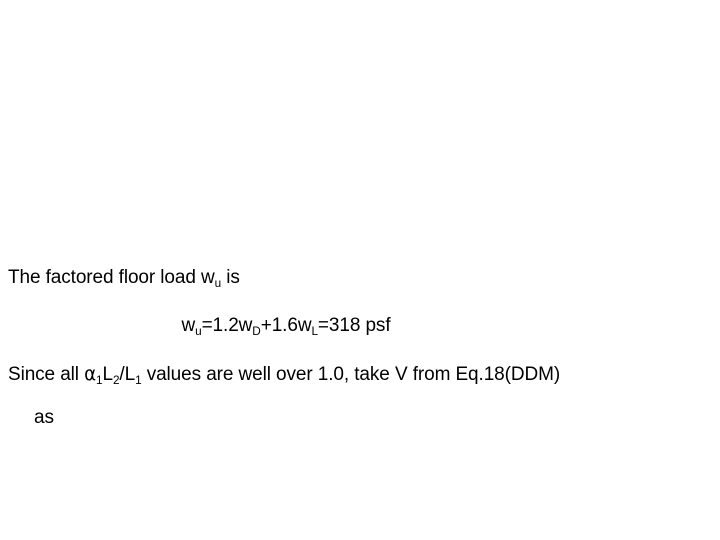  I want to click on equation-operator-dead: =1.2, so click(220, 325).